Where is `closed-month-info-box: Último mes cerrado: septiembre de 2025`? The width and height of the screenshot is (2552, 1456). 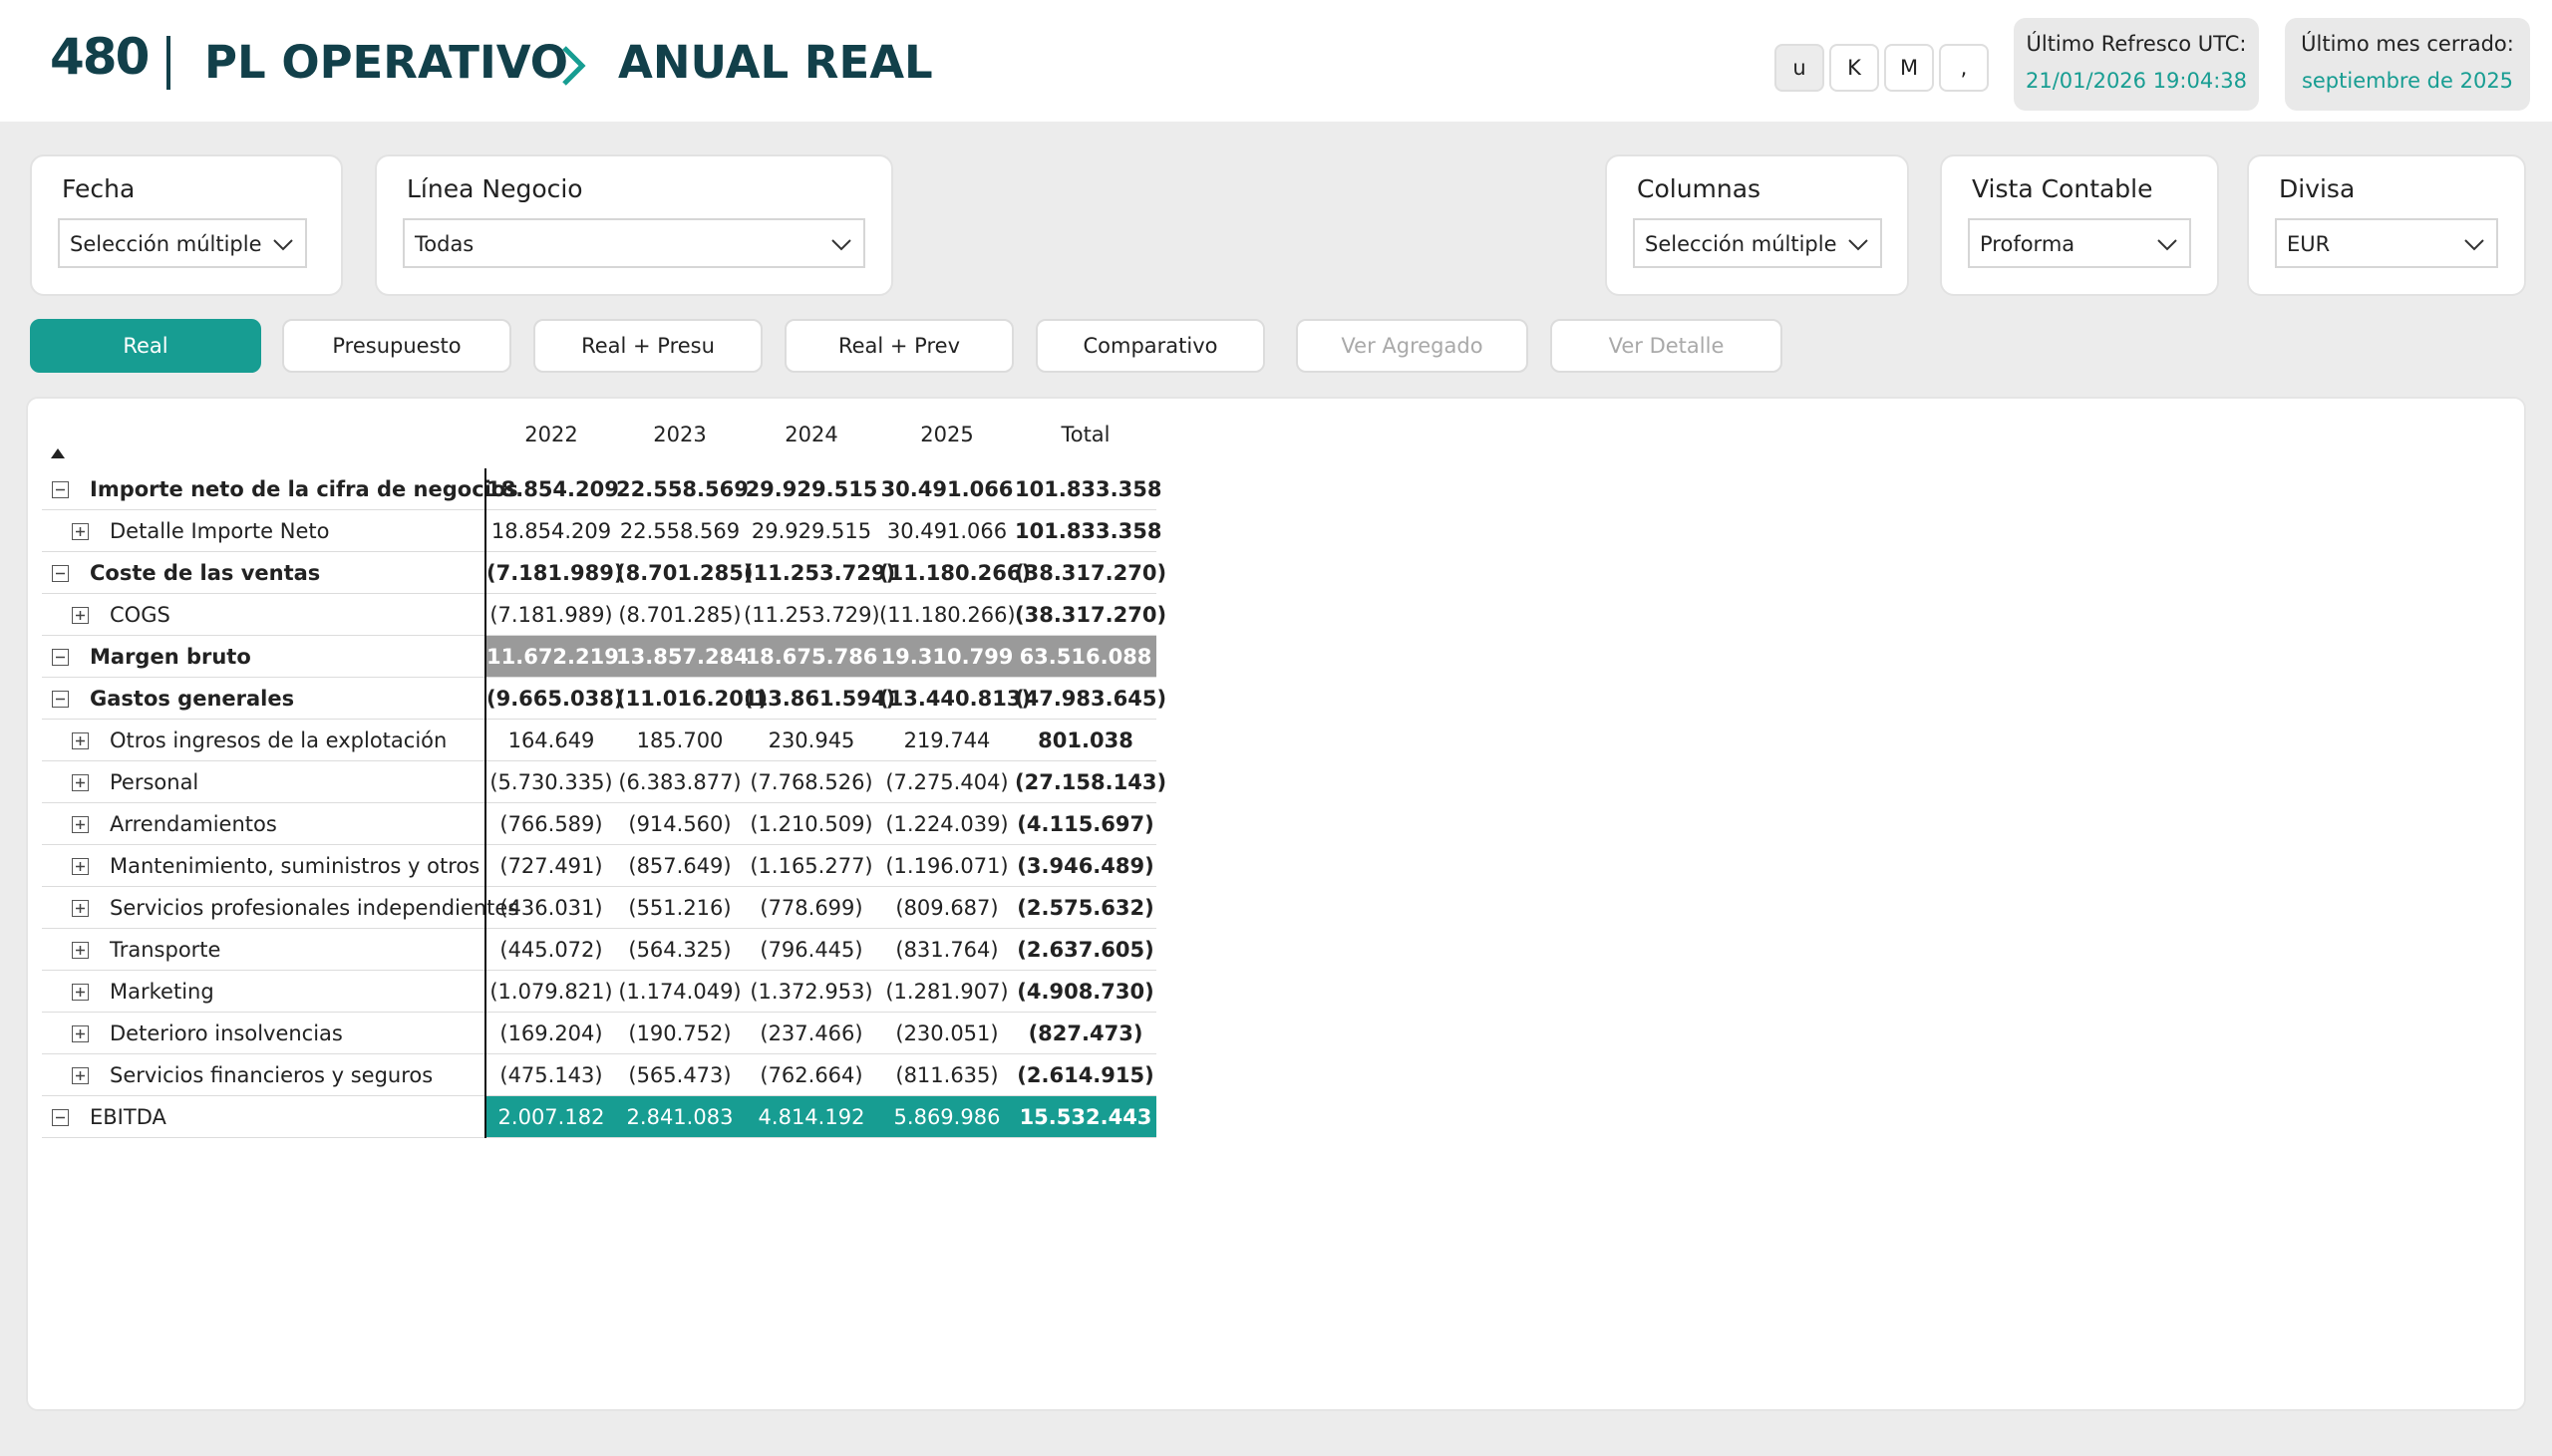 closed-month-info-box: Último mes cerrado: septiembre de 2025 is located at coordinates (2407, 64).